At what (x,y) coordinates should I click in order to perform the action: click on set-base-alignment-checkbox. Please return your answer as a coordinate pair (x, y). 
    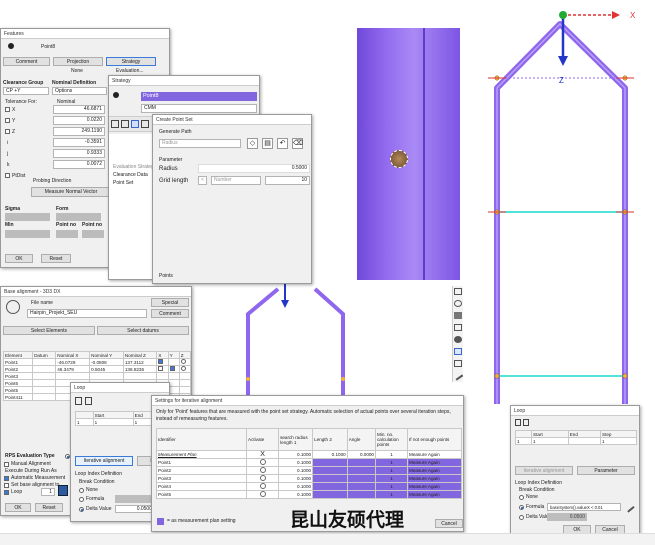
    Looking at the image, I should click on (6, 485).